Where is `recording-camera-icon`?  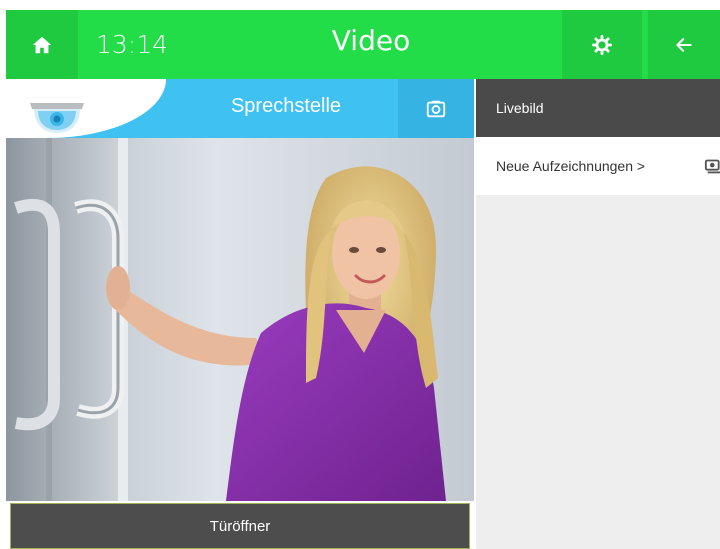 recording-camera-icon is located at coordinates (712, 166).